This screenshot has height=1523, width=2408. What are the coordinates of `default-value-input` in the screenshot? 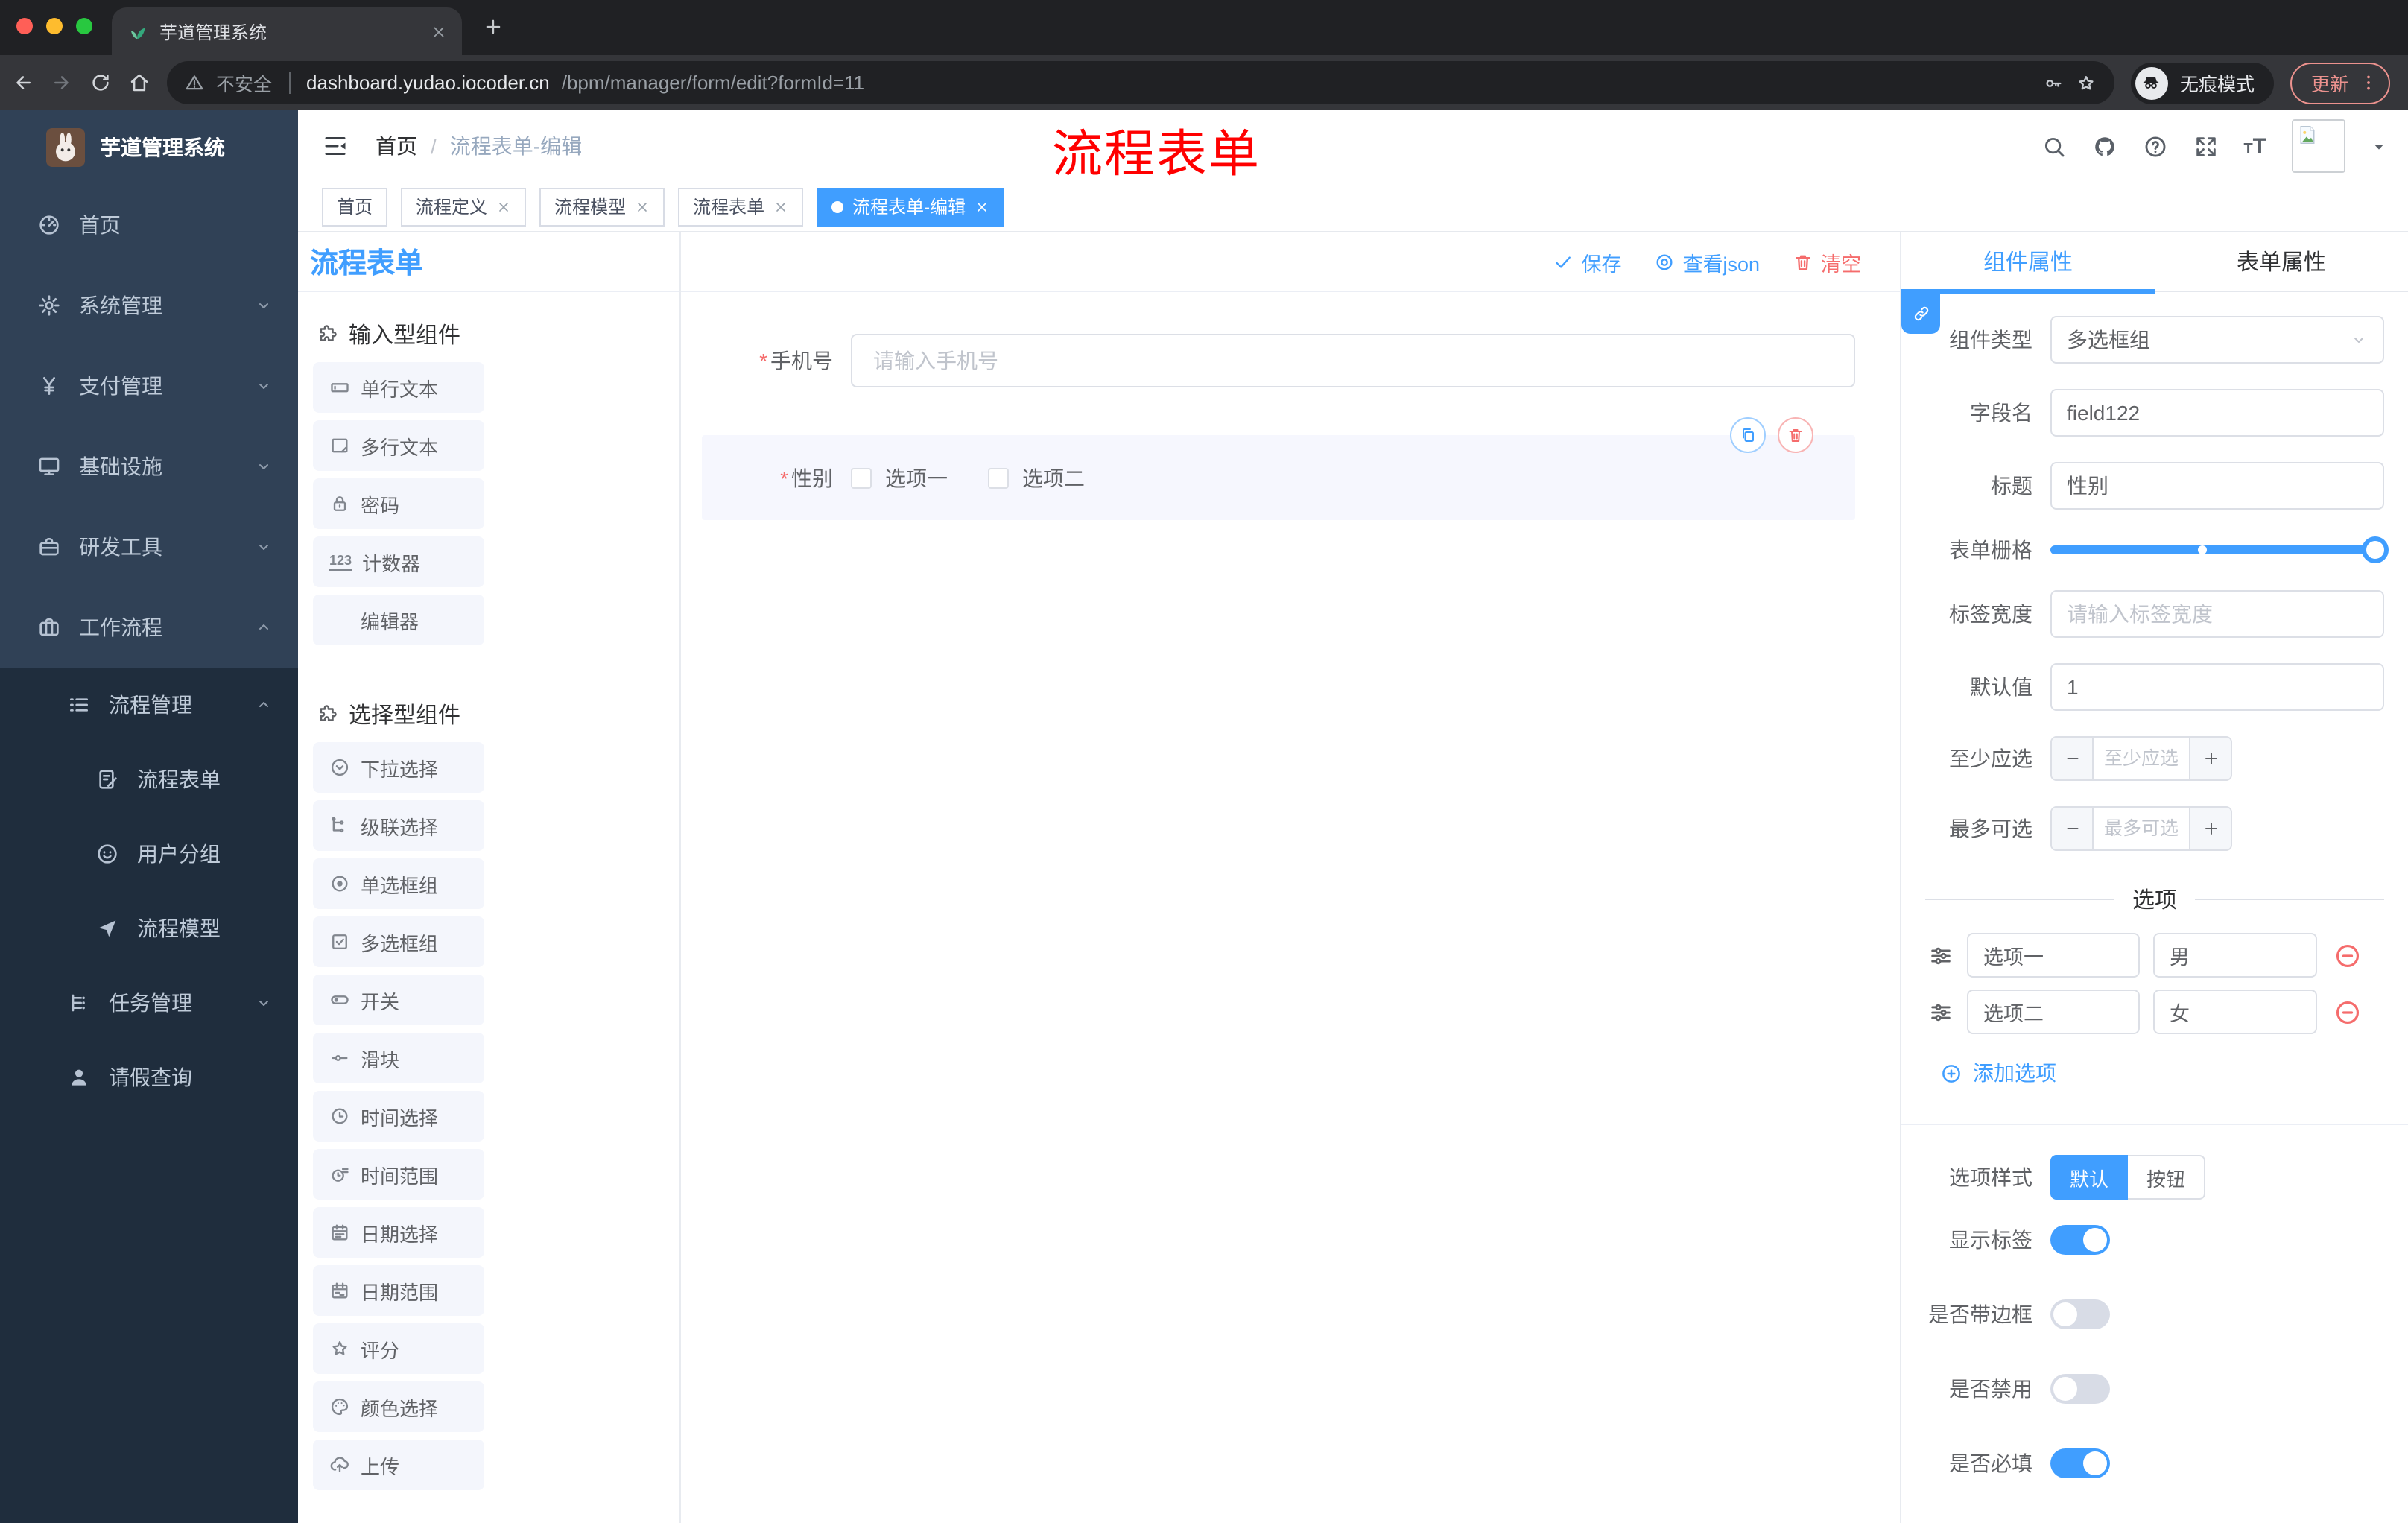 It's located at (2217, 687).